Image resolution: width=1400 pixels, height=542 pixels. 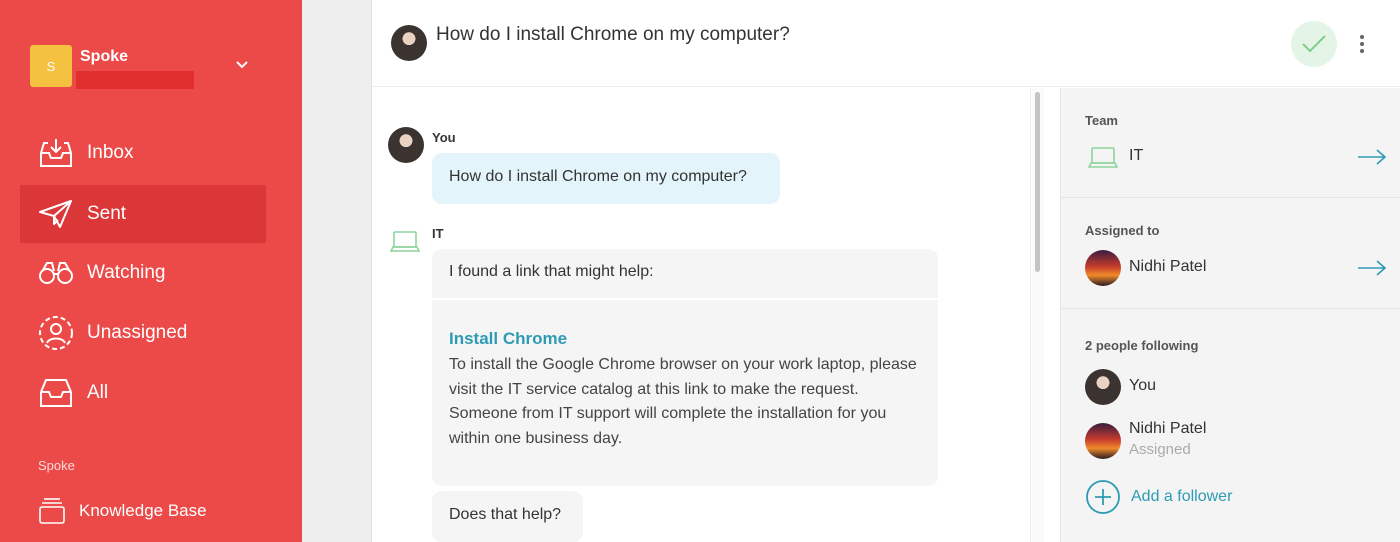 I want to click on follower-name: Nidhi Patel, so click(x=1168, y=428).